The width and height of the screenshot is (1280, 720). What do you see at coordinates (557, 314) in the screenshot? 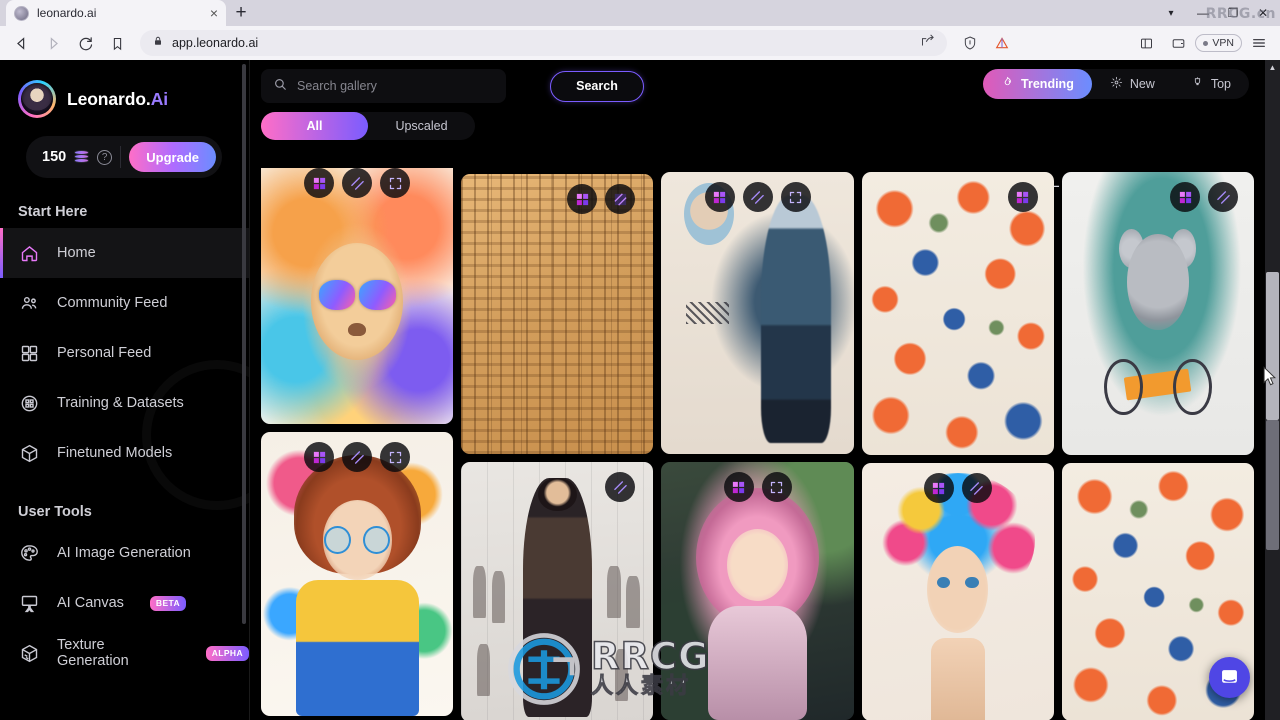
I see `gallery-card-egyptian-hieroglyphics-papyrus` at bounding box center [557, 314].